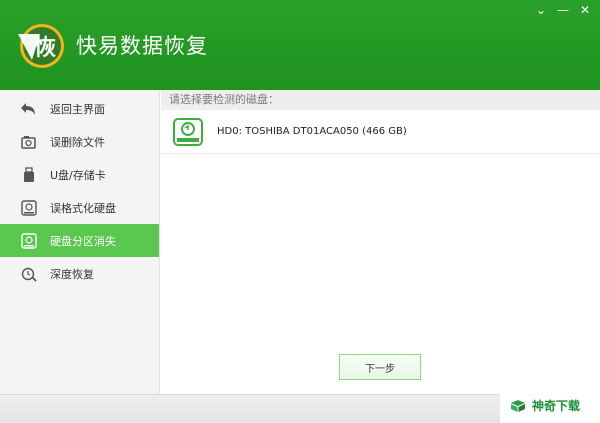 This screenshot has height=423, width=600. What do you see at coordinates (142, 46) in the screenshot?
I see `app-title: 快易数据恢复` at bounding box center [142, 46].